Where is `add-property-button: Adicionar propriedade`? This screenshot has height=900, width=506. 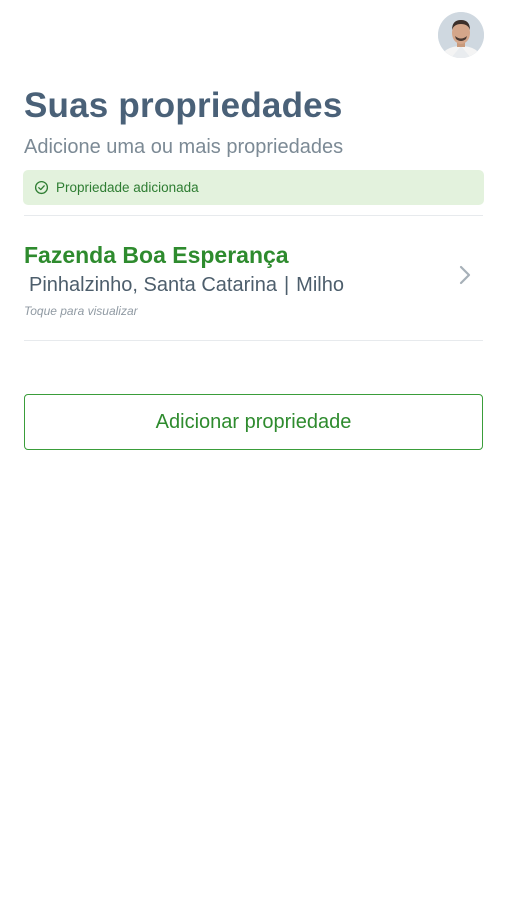 add-property-button: Adicionar propriedade is located at coordinates (253, 422).